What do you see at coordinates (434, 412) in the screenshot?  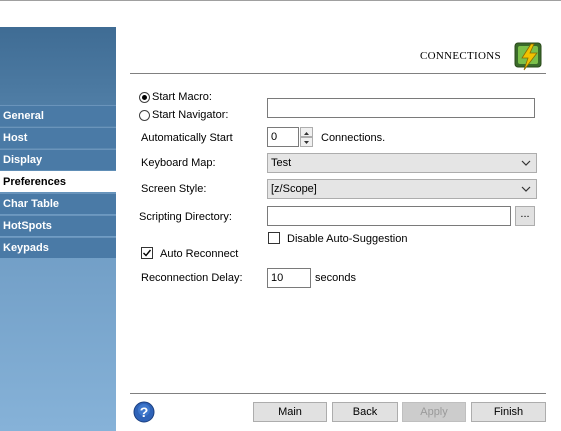 I see `apply-button: Apply` at bounding box center [434, 412].